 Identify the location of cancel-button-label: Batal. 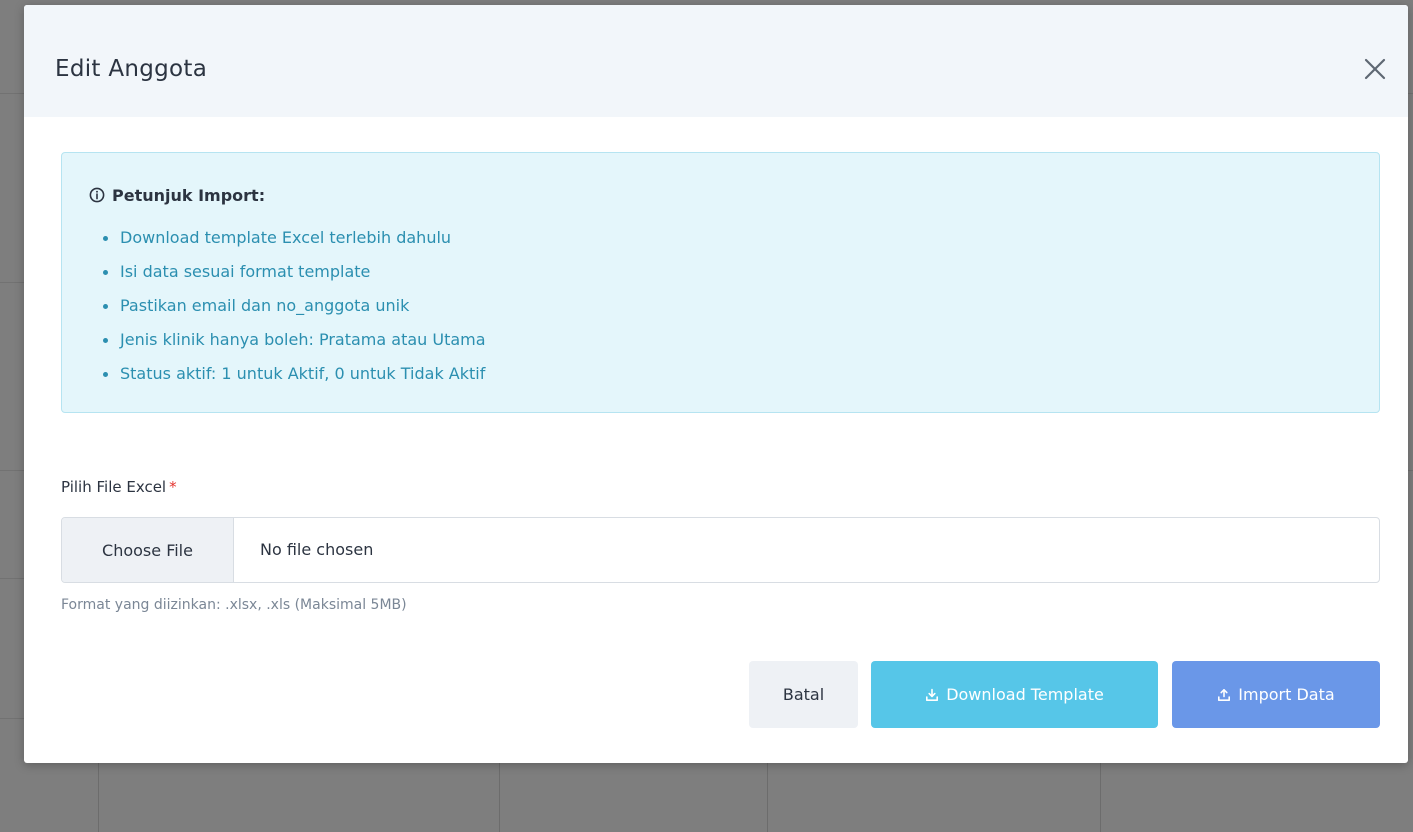
(803, 694).